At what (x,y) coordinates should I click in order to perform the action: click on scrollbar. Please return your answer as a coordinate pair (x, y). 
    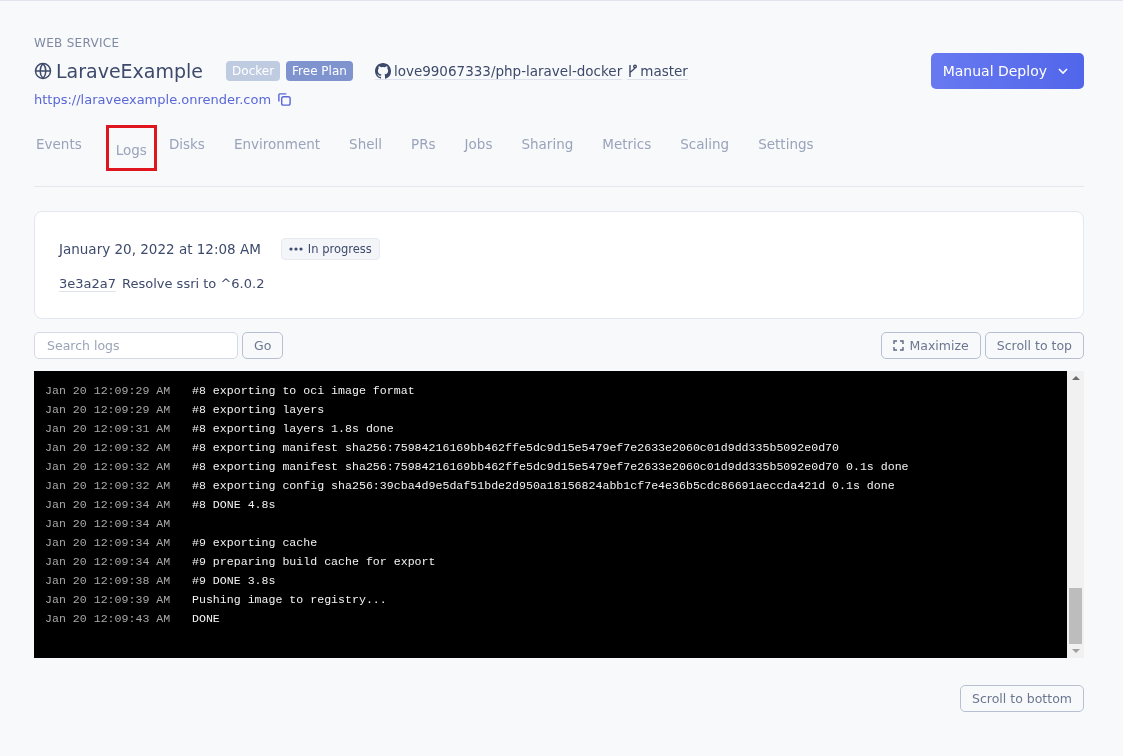
    Looking at the image, I should click on (1075, 514).